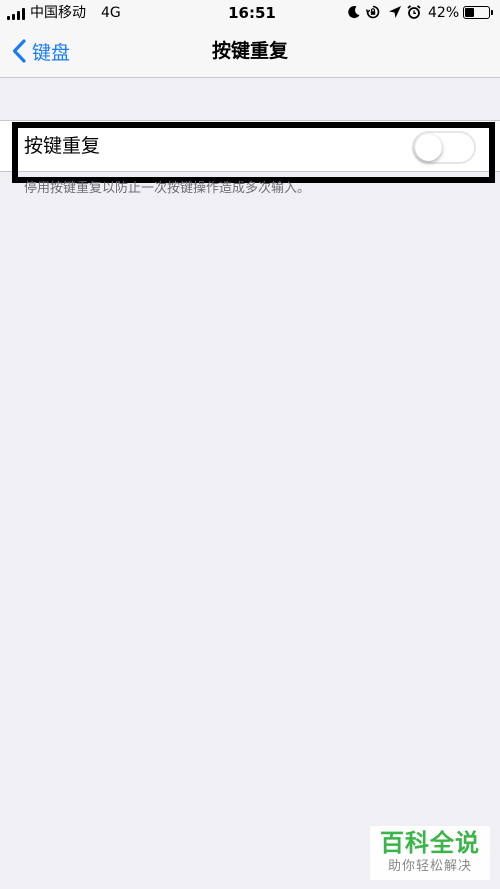  I want to click on watermark: 百科全说 助你轻松解决, so click(430, 853).